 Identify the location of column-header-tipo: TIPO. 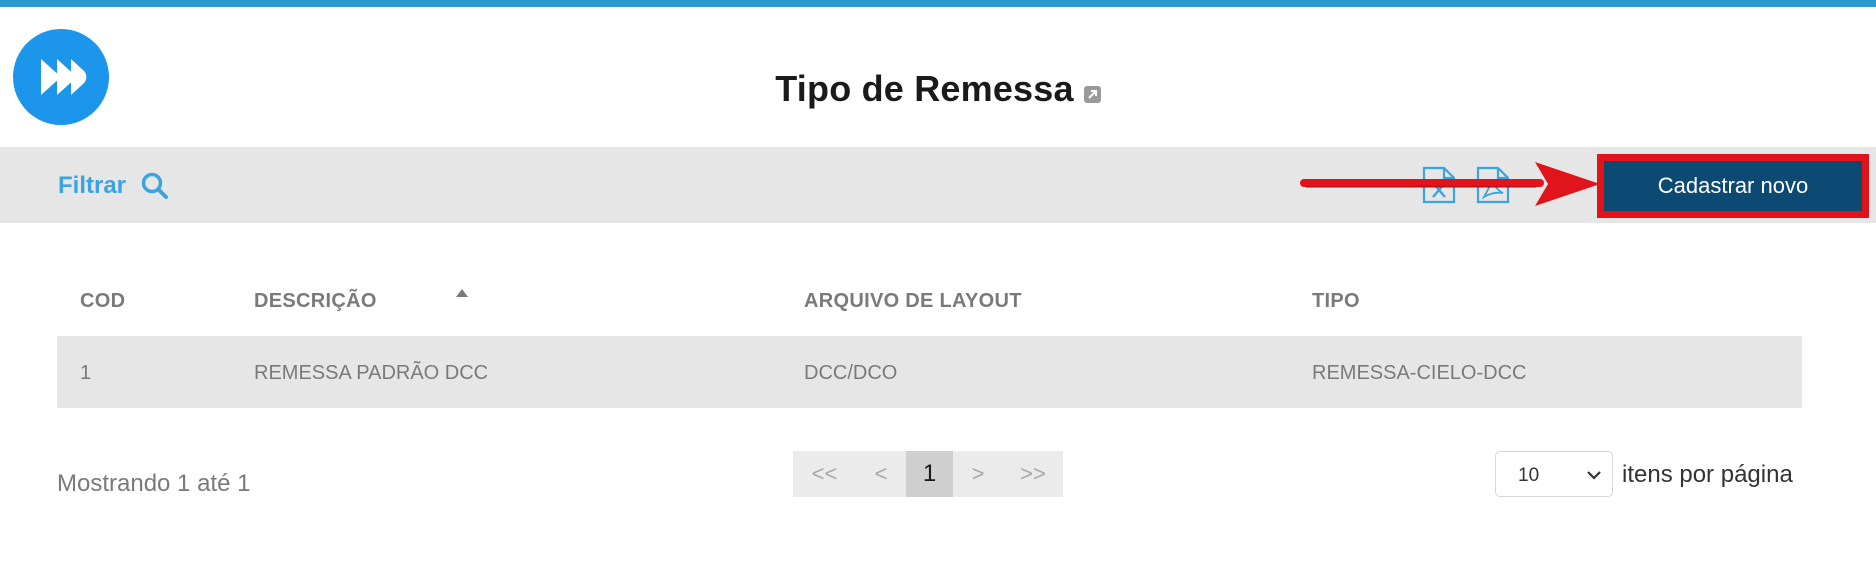
(1336, 301).